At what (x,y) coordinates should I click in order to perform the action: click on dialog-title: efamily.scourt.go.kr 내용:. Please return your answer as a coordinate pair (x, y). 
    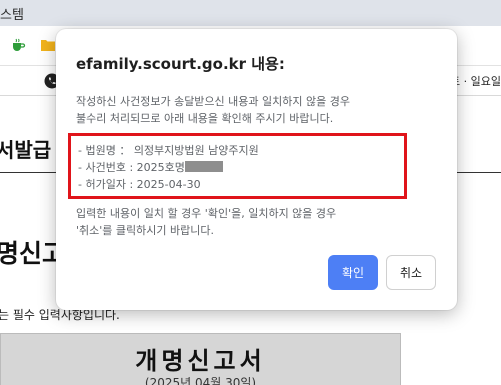
    Looking at the image, I should click on (180, 64).